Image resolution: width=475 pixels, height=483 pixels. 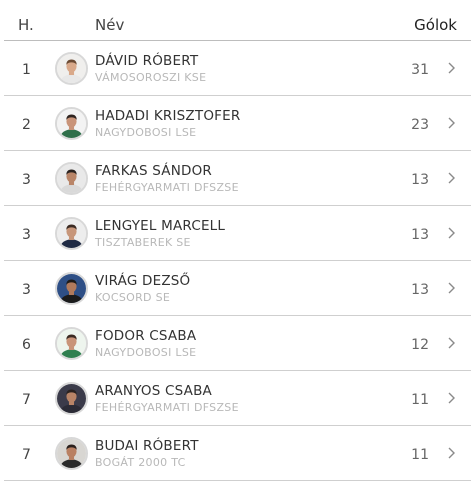 What do you see at coordinates (237, 453) in the screenshot?
I see `table-row: 7 BUDAI RÓBERT BOGÁT 2000 TC 11` at bounding box center [237, 453].